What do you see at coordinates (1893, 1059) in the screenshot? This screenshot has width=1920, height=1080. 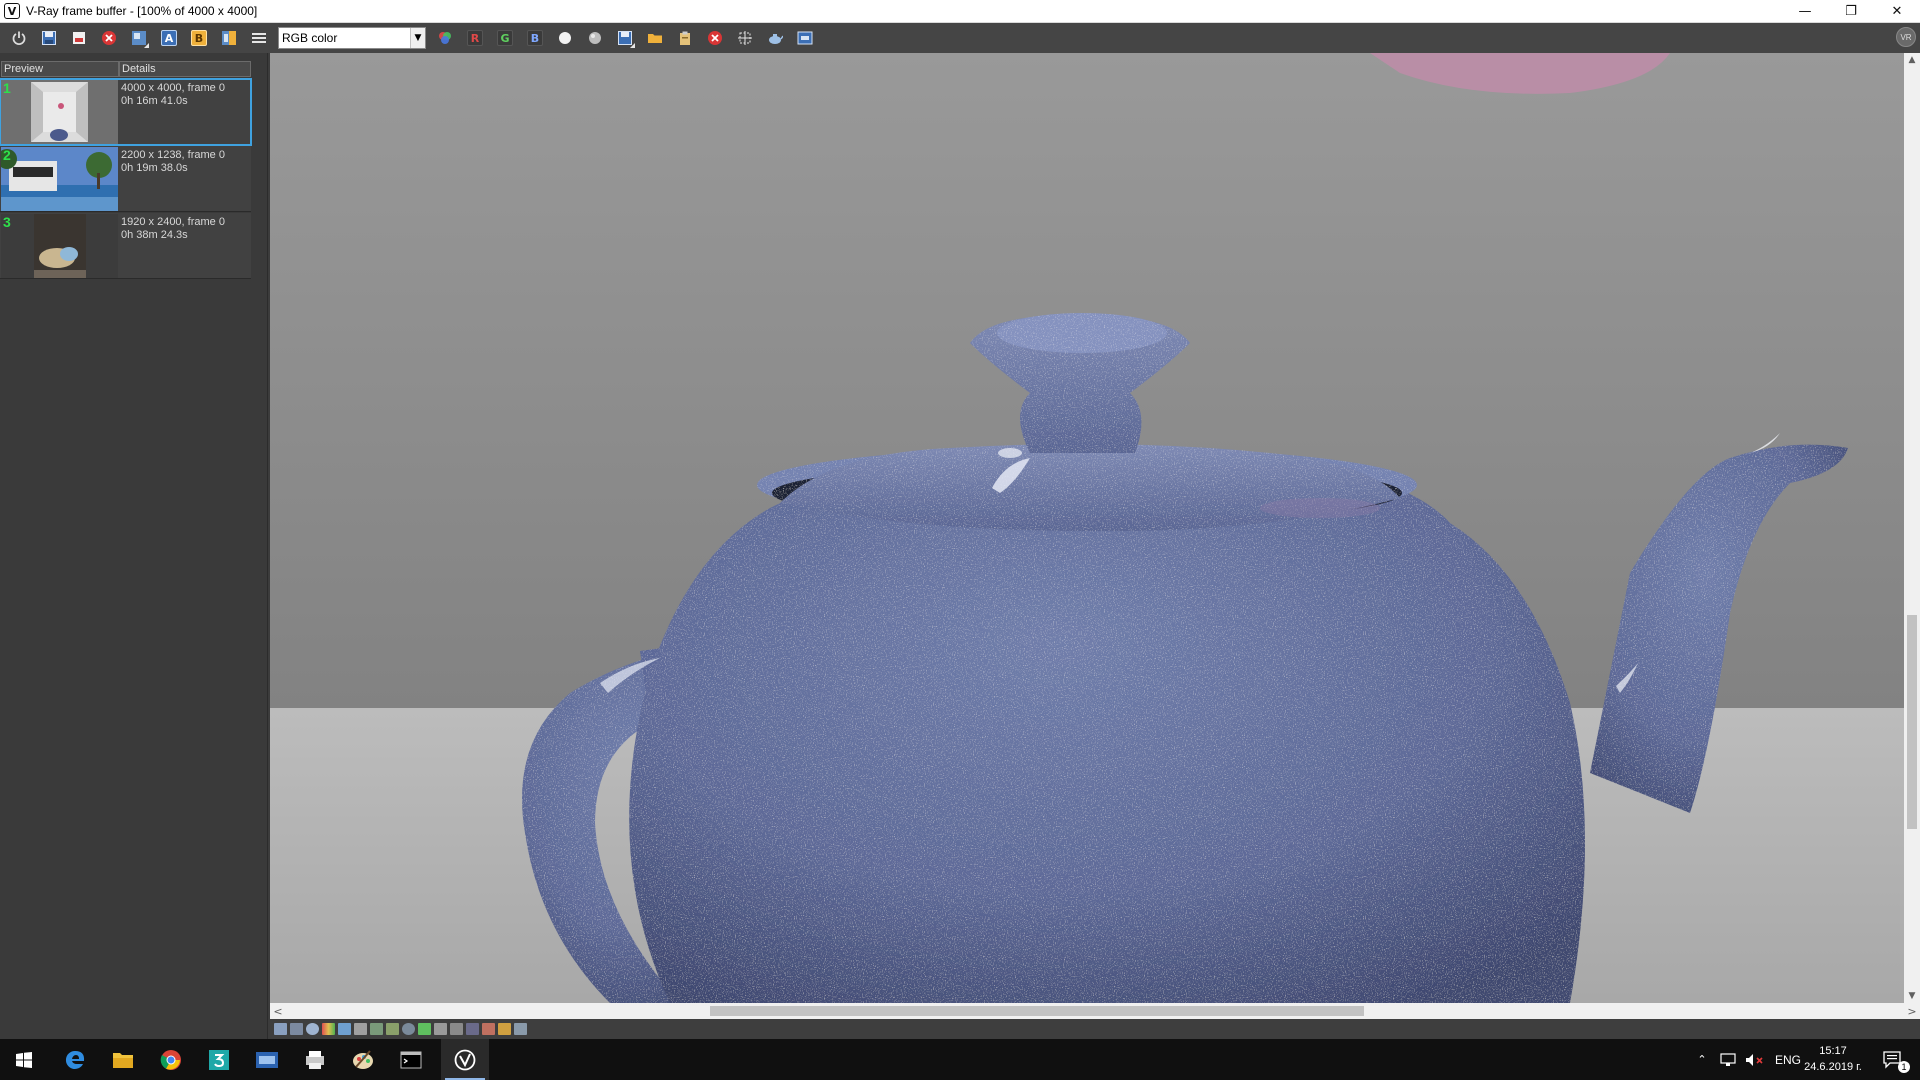 I see `action-center-button: 1` at bounding box center [1893, 1059].